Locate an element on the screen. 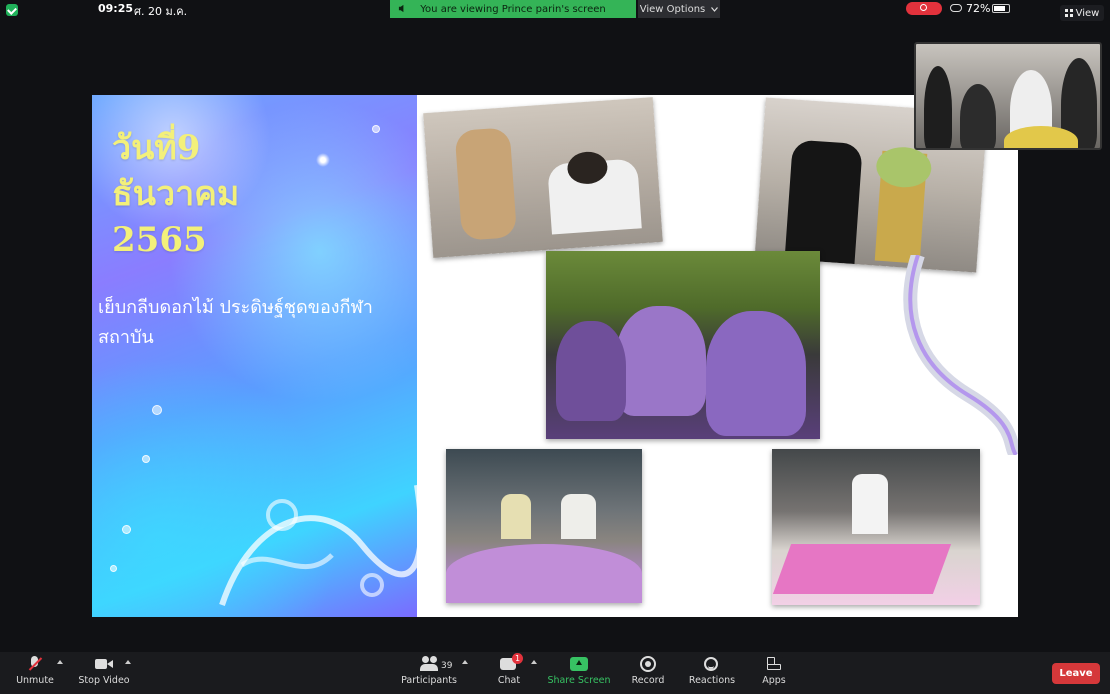 This screenshot has width=1110, height=694. chat-caret-icon is located at coordinates (534, 662).